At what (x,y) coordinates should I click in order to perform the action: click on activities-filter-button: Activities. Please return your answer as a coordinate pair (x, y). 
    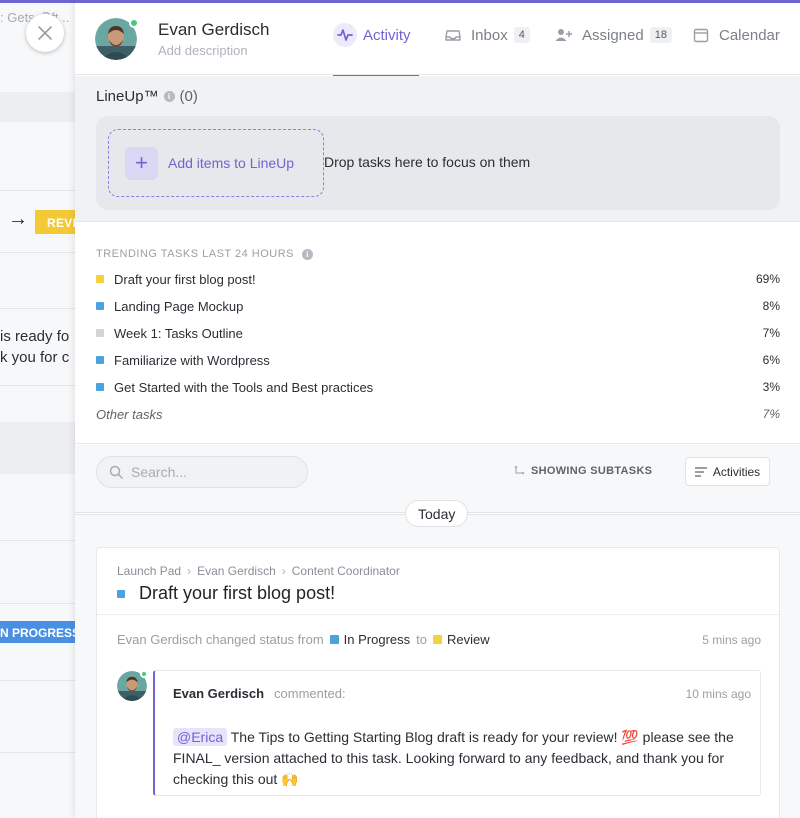
    Looking at the image, I should click on (727, 471).